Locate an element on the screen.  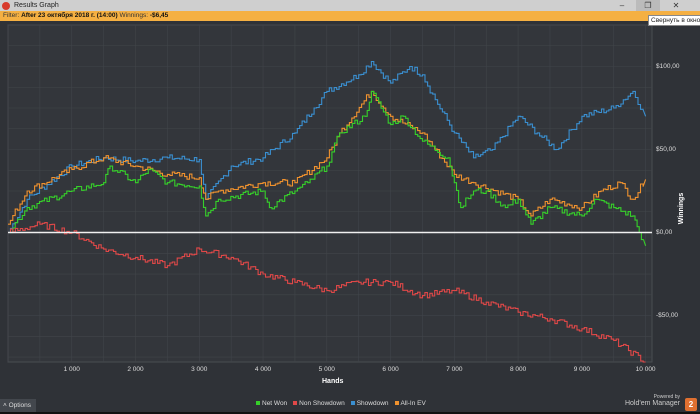
winnings-label: Winnings: is located at coordinates (134, 15).